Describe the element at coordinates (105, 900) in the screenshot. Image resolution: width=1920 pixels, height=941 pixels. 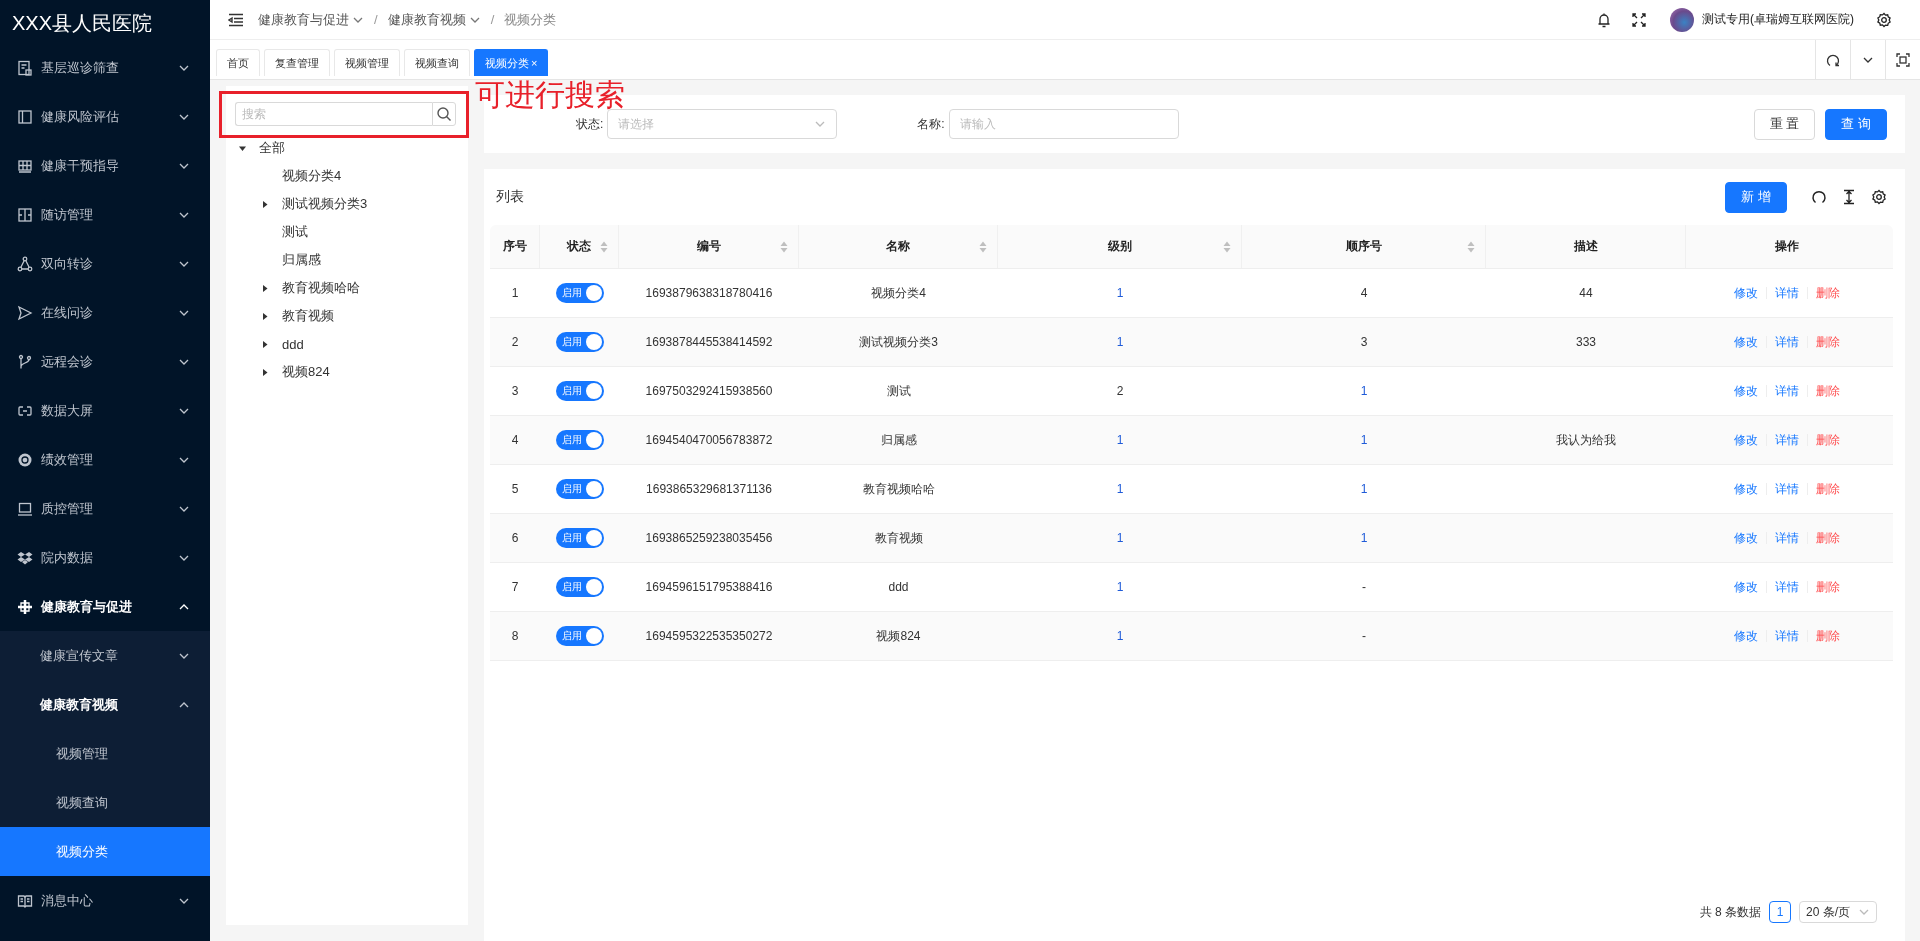
I see `menu-item: 消息中心` at that location.